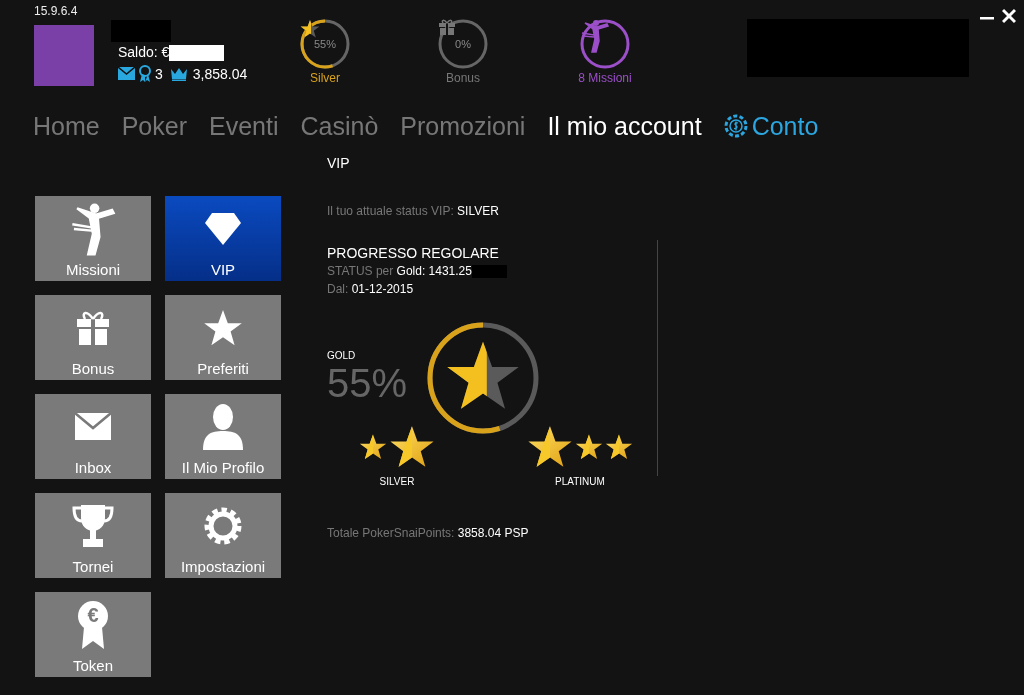  What do you see at coordinates (145, 74) in the screenshot?
I see `ribbon-icon` at bounding box center [145, 74].